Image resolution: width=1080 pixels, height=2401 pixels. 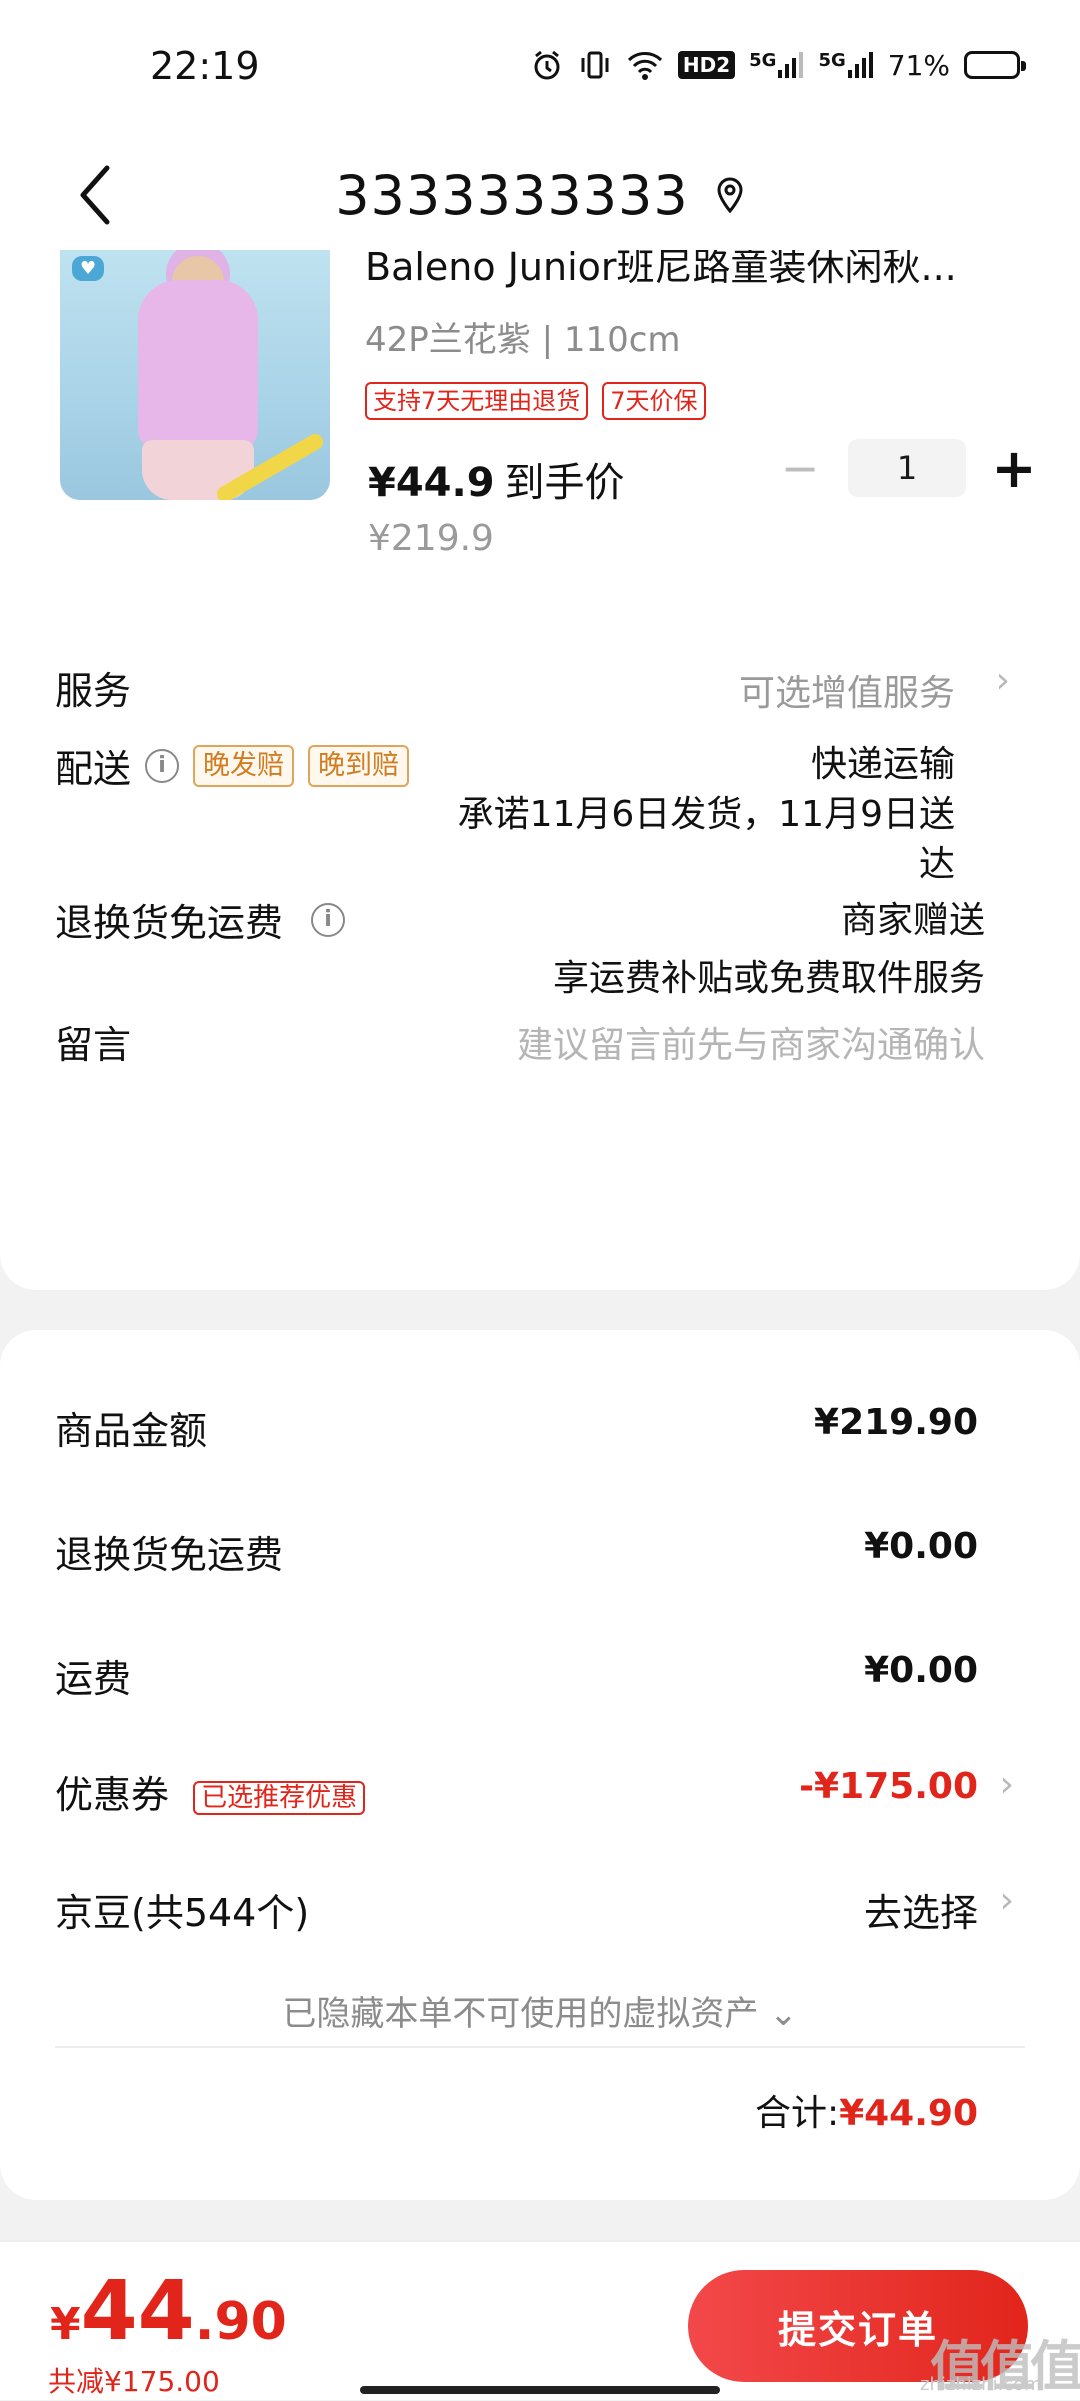 I want to click on delivery-label-row: 配送 i 晚发赔 晚到赔, so click(x=232, y=765).